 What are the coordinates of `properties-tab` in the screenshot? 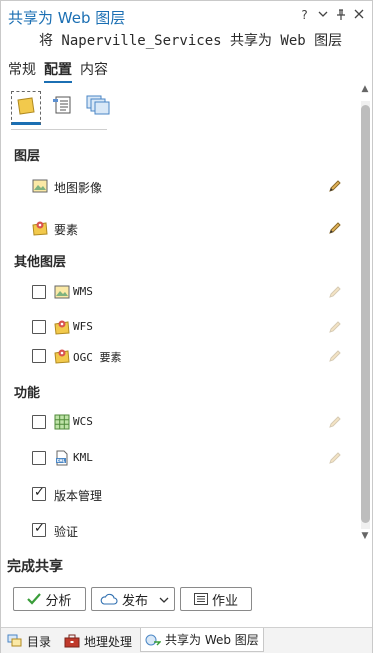 It's located at (62, 108).